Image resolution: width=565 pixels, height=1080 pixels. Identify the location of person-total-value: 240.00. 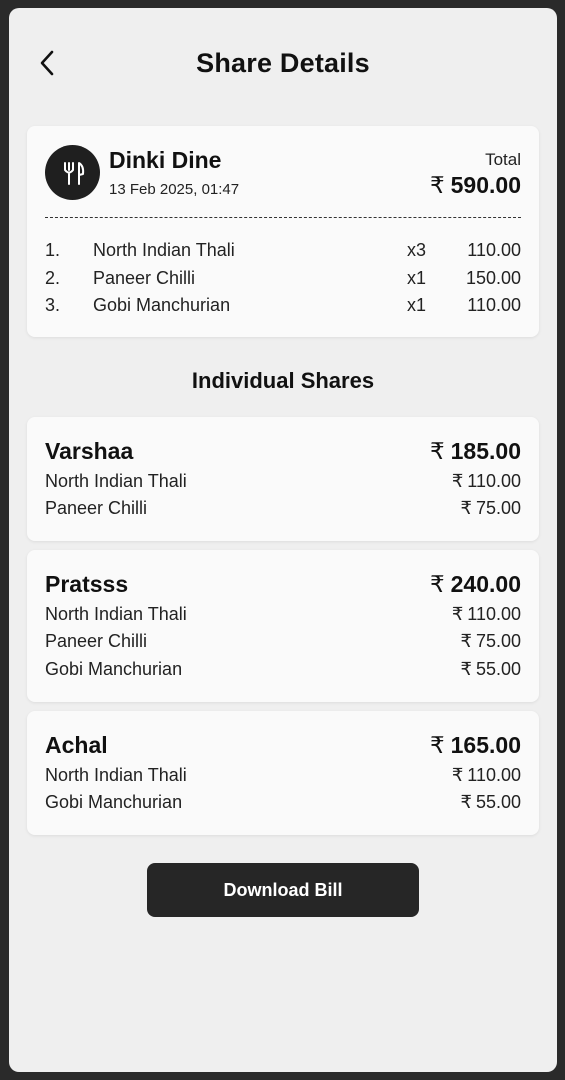
(485, 584).